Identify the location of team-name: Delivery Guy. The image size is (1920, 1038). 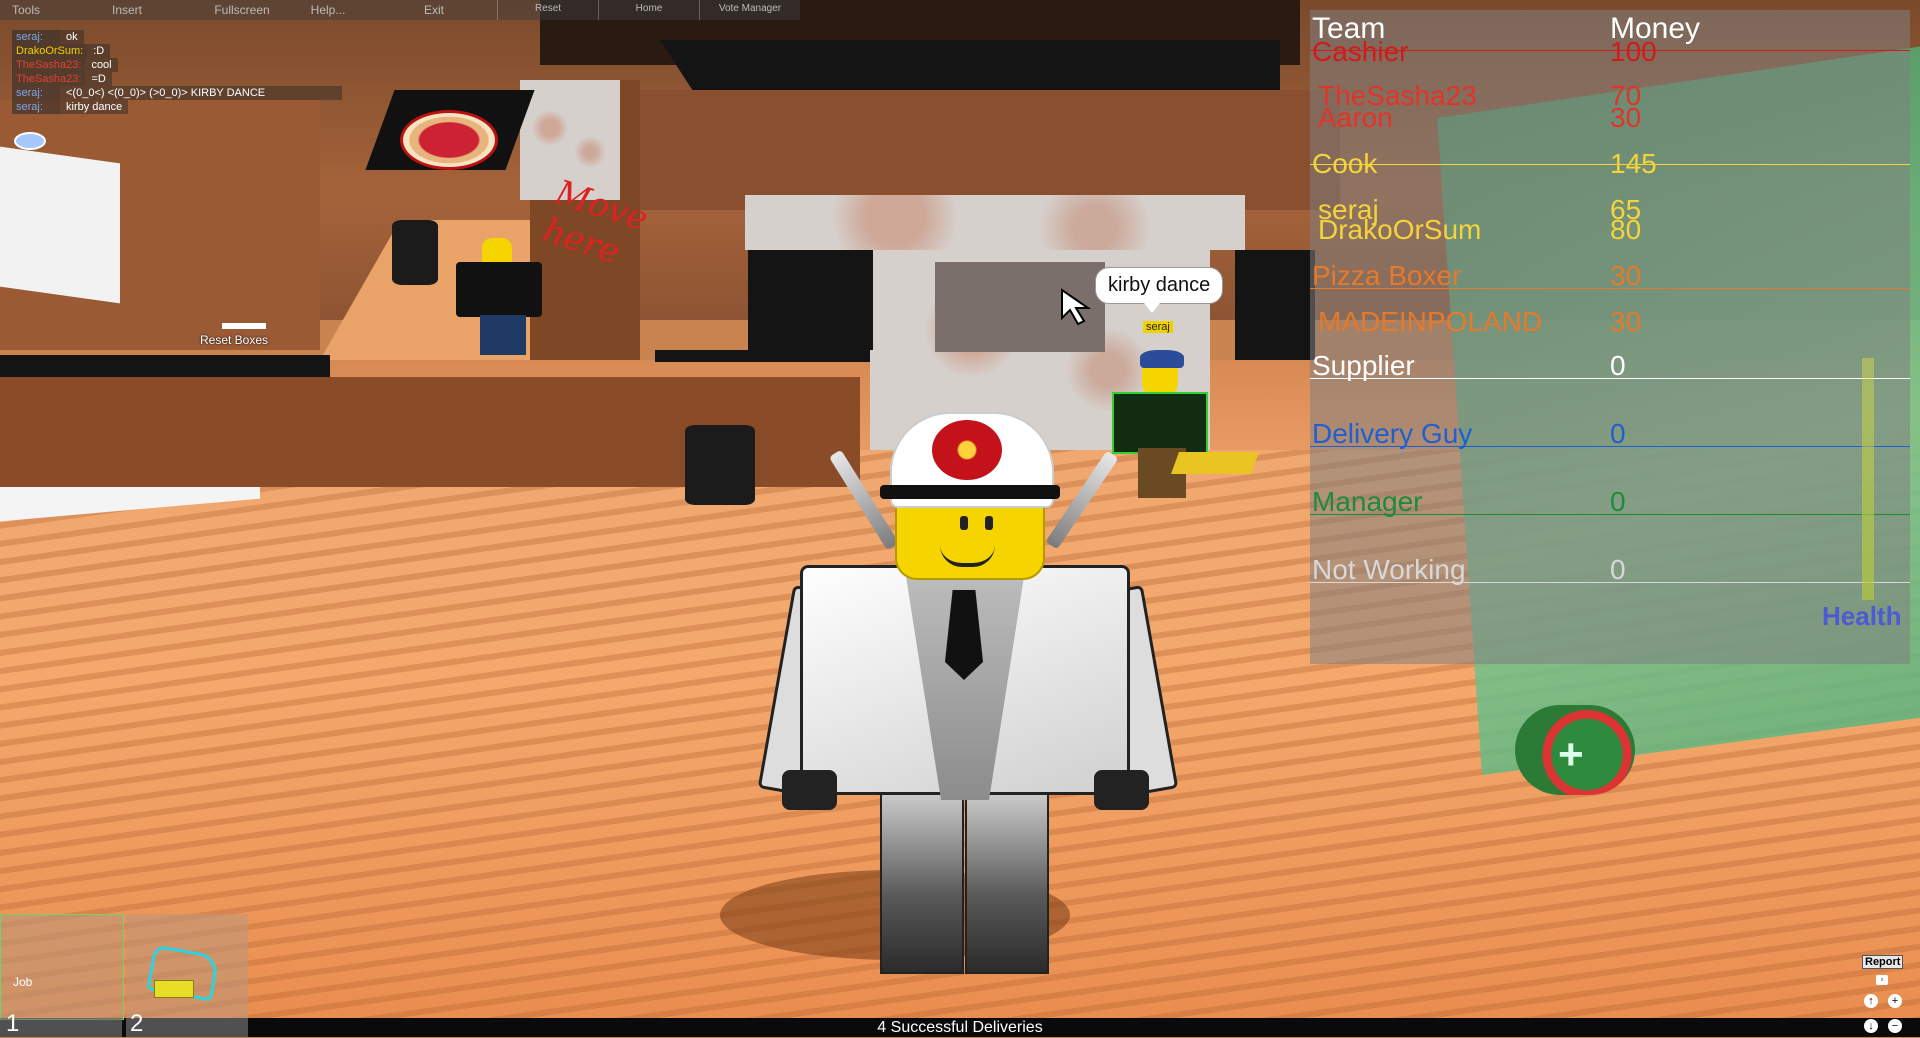
(1392, 433).